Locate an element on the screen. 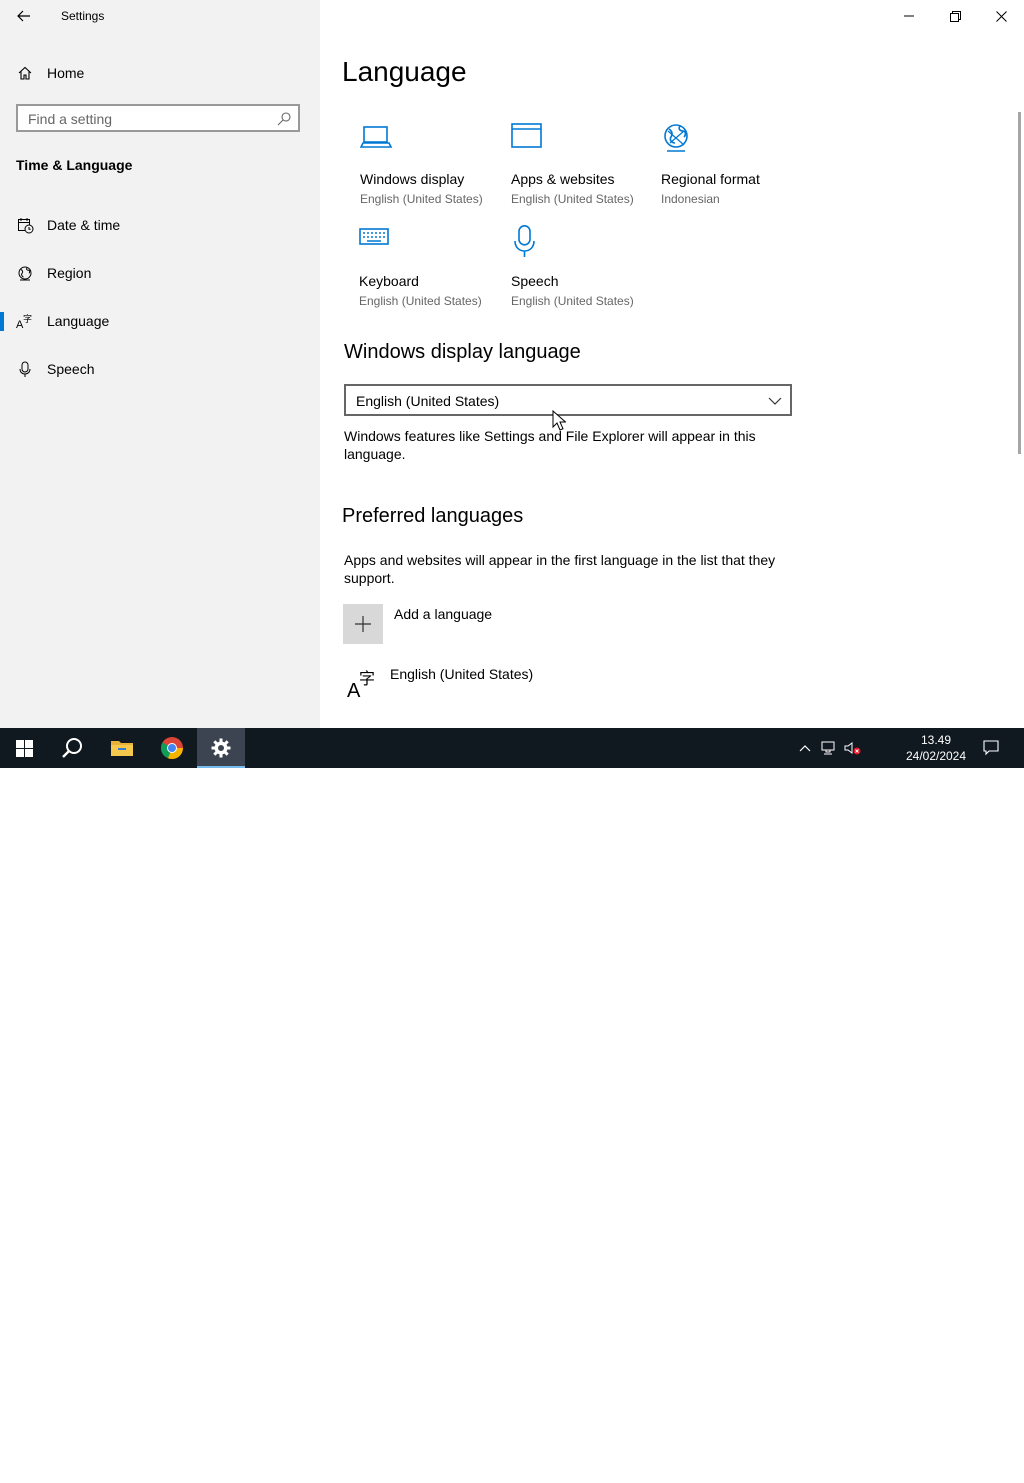  volume-muted-icon is located at coordinates (852, 748).